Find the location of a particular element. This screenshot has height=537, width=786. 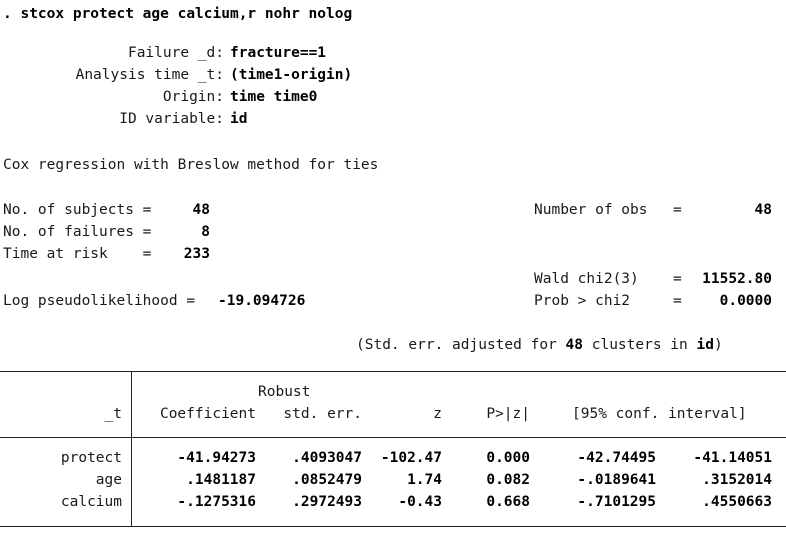

row-p-value: 0.082 is located at coordinates (508, 480).